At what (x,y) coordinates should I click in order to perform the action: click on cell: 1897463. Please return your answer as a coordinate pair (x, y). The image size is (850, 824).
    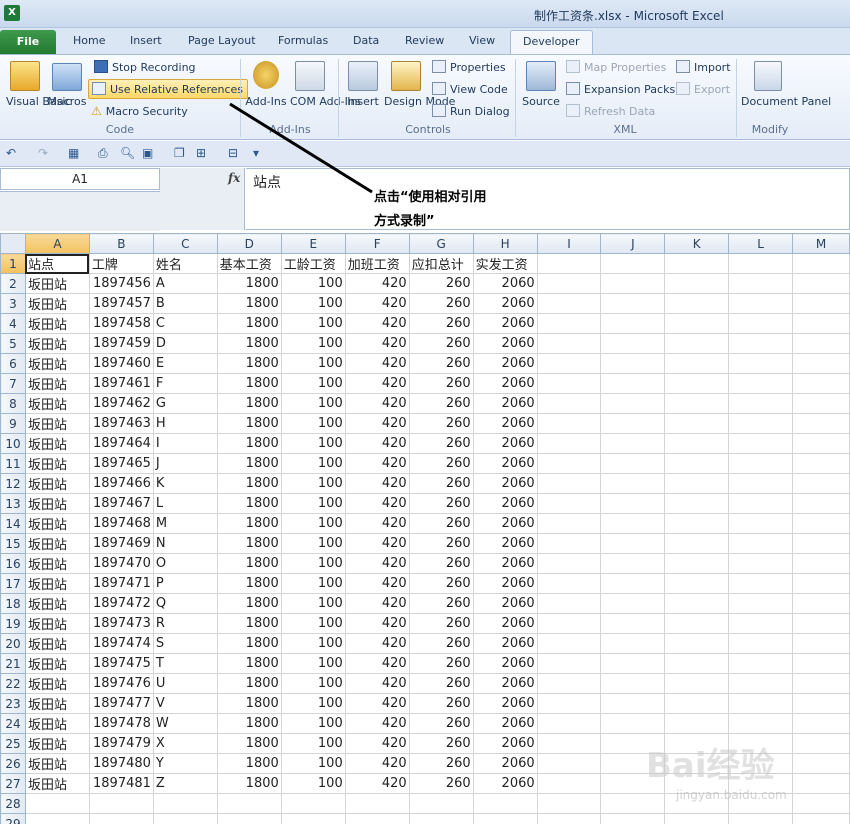
    Looking at the image, I should click on (121, 423).